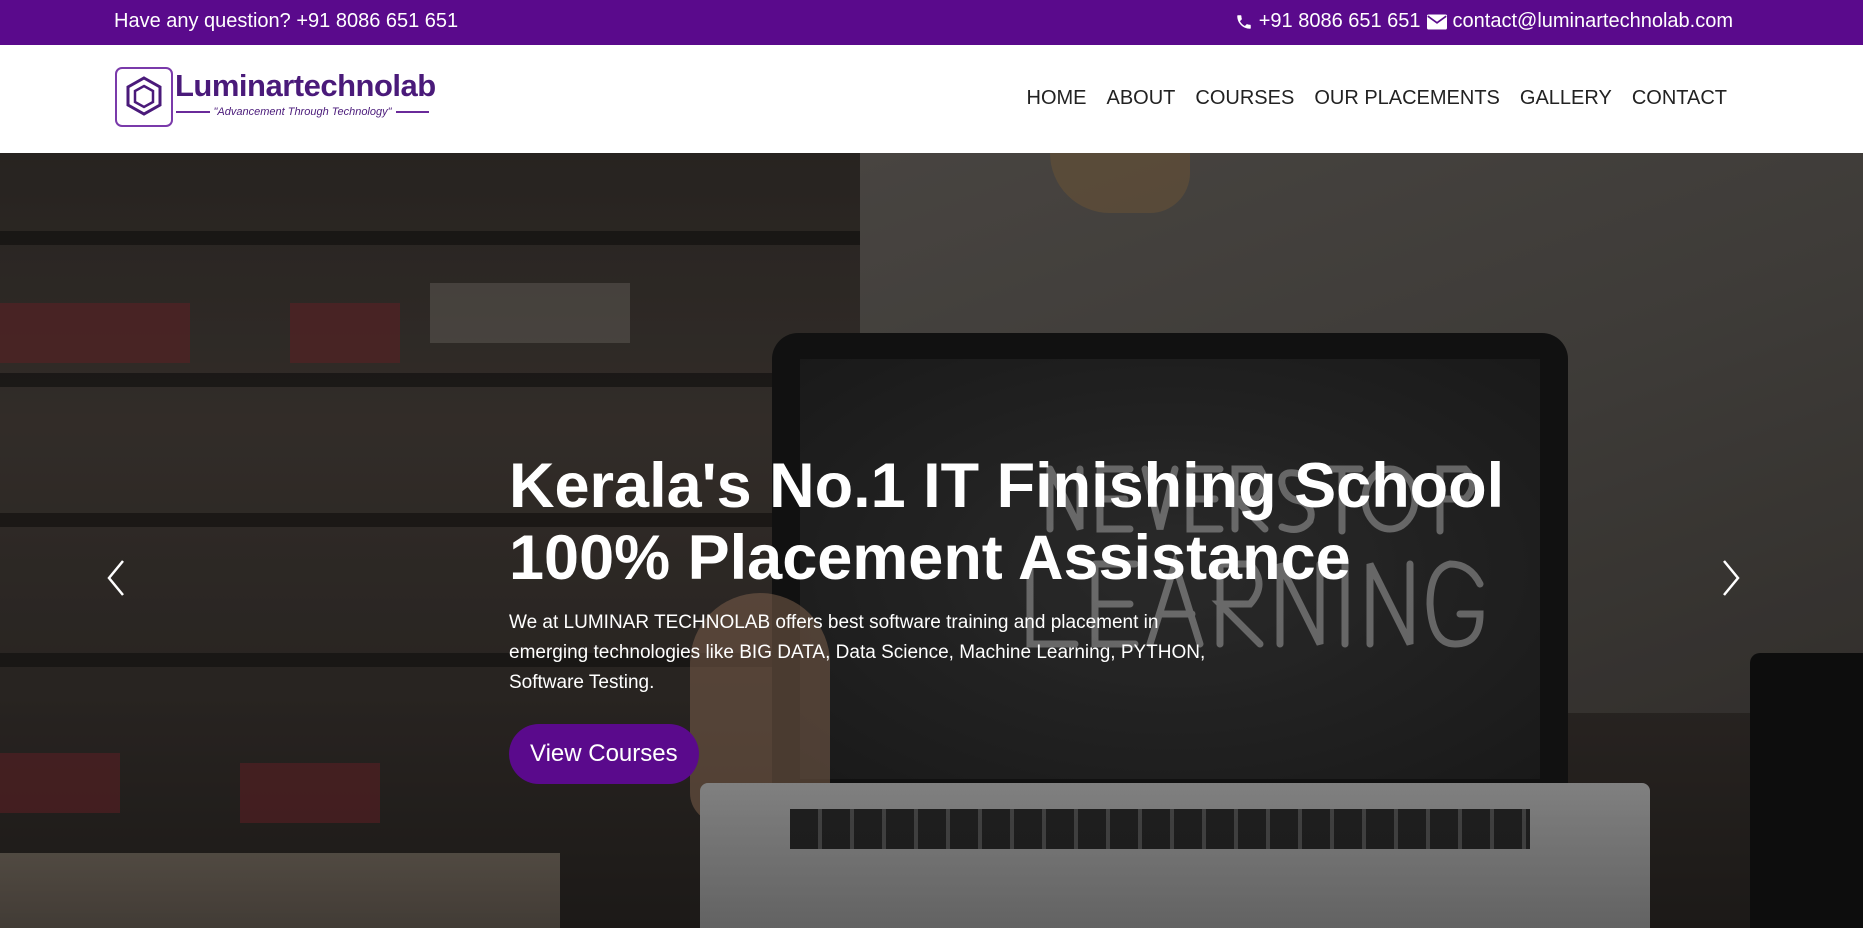 The width and height of the screenshot is (1863, 928). What do you see at coordinates (604, 754) in the screenshot?
I see `view-courses-button: View Courses` at bounding box center [604, 754].